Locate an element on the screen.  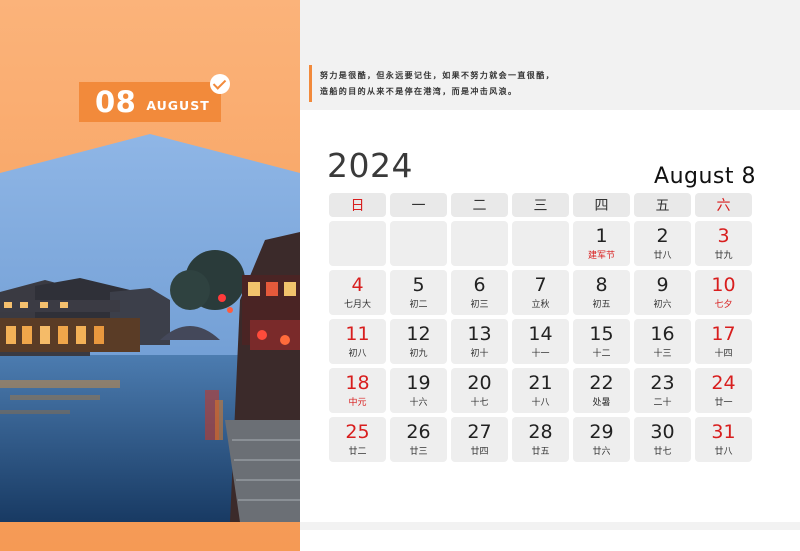
weekday-header: 日 is located at coordinates (357, 205).